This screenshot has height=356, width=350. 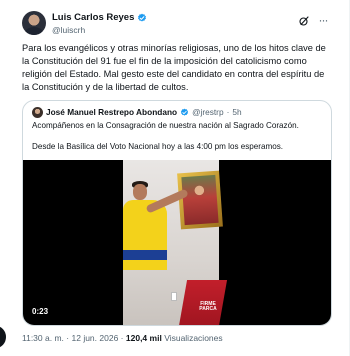 I want to click on video-duration: 0:23, so click(x=40, y=311).